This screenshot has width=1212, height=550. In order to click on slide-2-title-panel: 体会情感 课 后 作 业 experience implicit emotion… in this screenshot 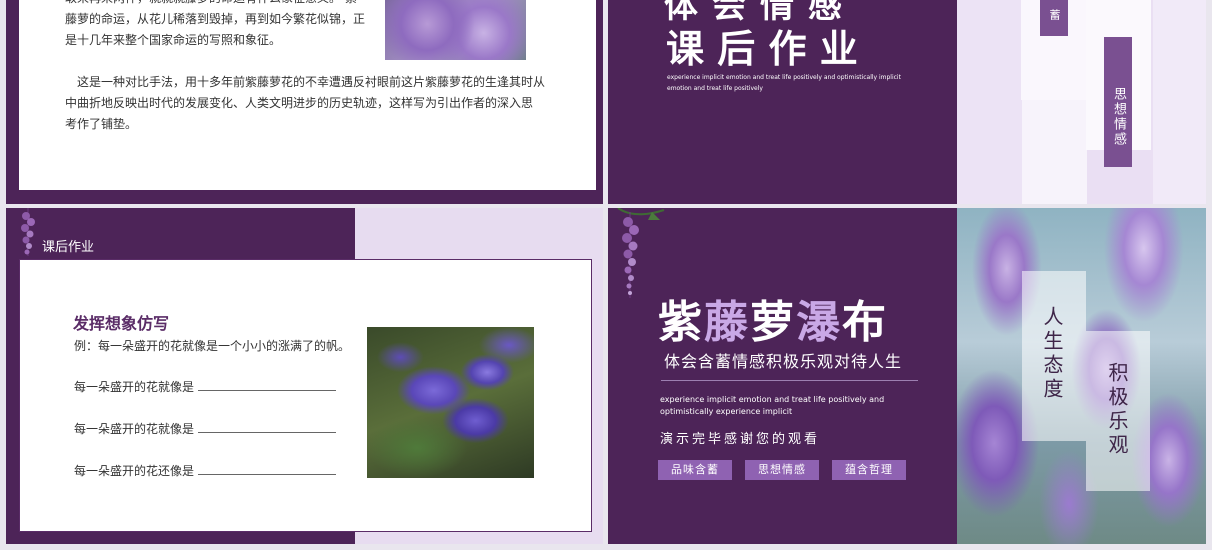, I will do `click(782, 102)`.